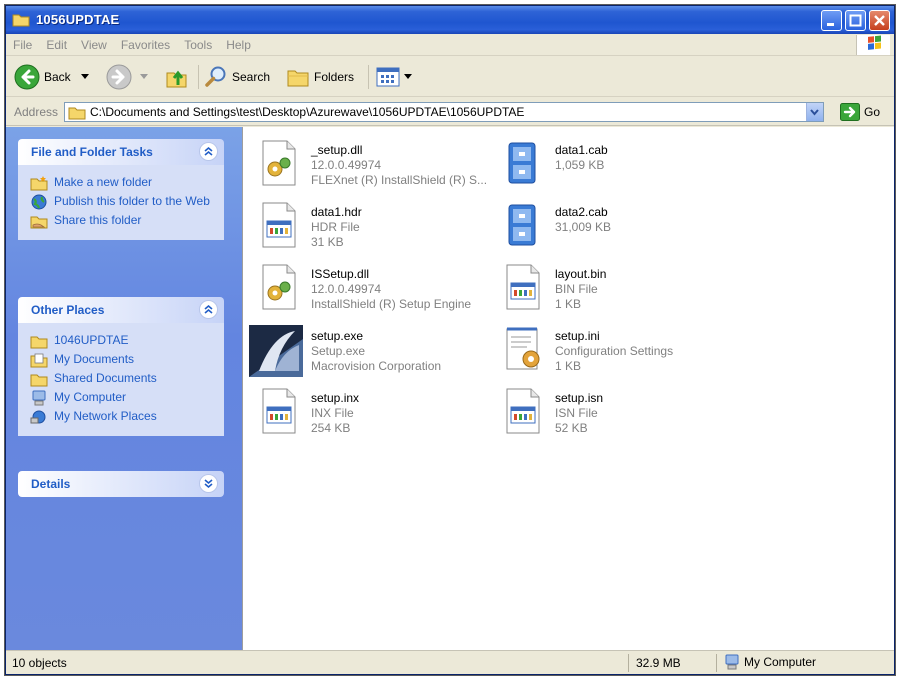 Image resolution: width=900 pixels, height=680 pixels. I want to click on file-folder-tasks-header: File and Folder Tasks, so click(121, 152).